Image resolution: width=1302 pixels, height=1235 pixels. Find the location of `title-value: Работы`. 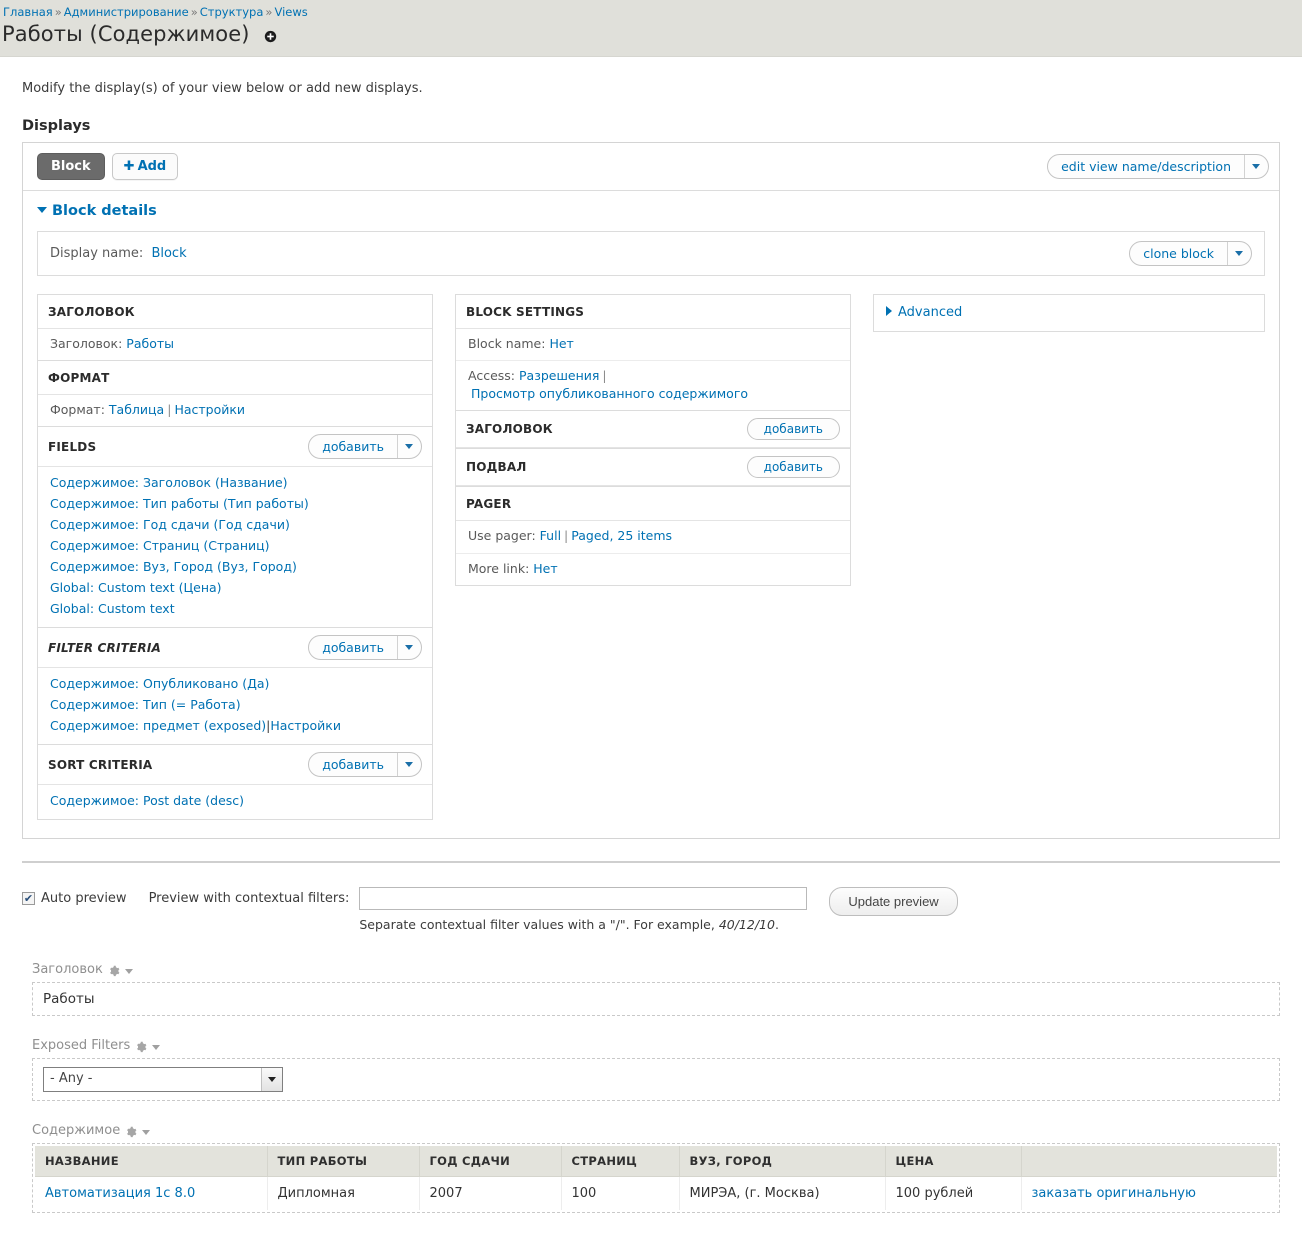

title-value: Работы is located at coordinates (150, 343).